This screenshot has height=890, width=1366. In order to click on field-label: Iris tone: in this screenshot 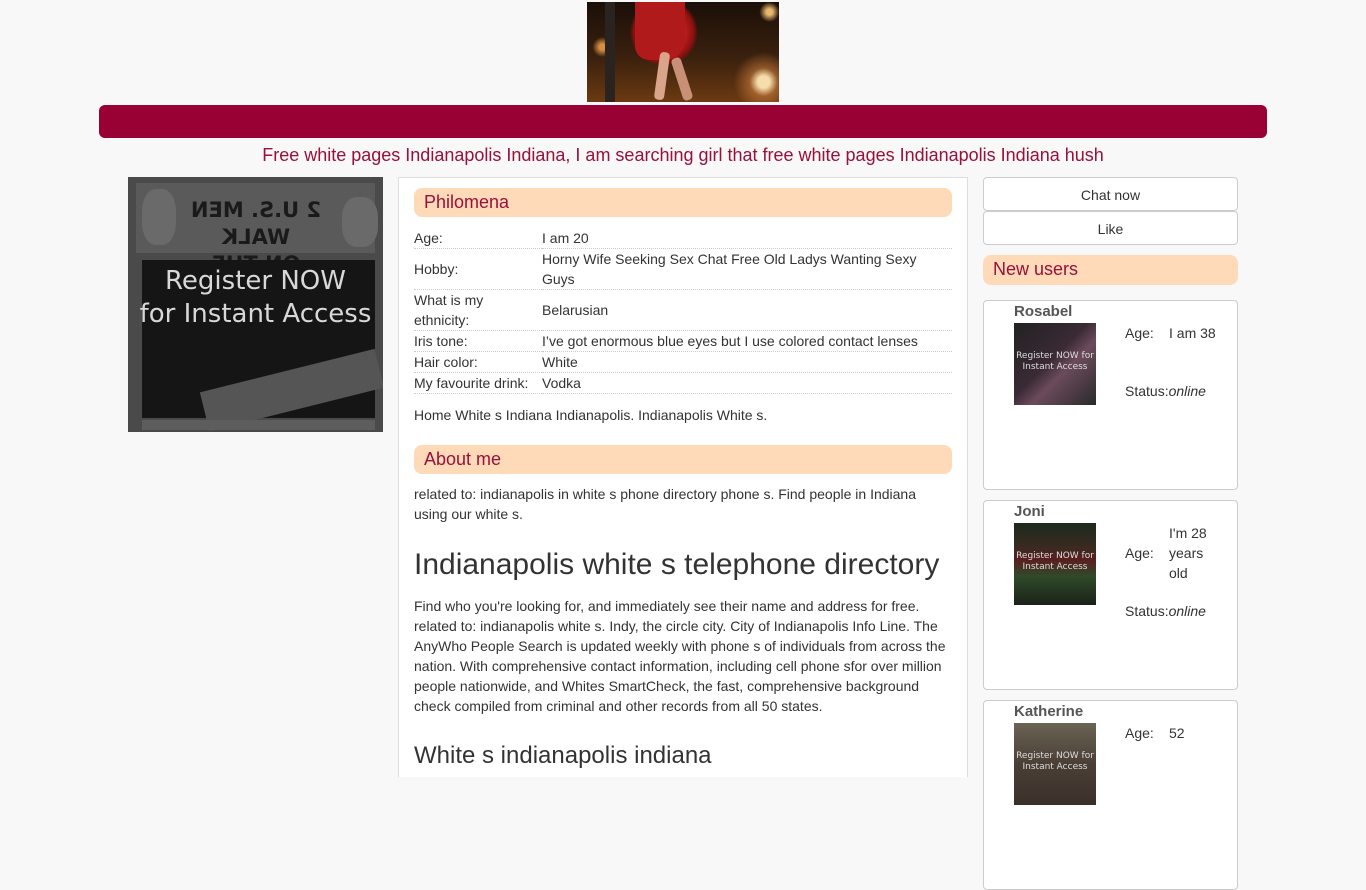, I will do `click(478, 341)`.